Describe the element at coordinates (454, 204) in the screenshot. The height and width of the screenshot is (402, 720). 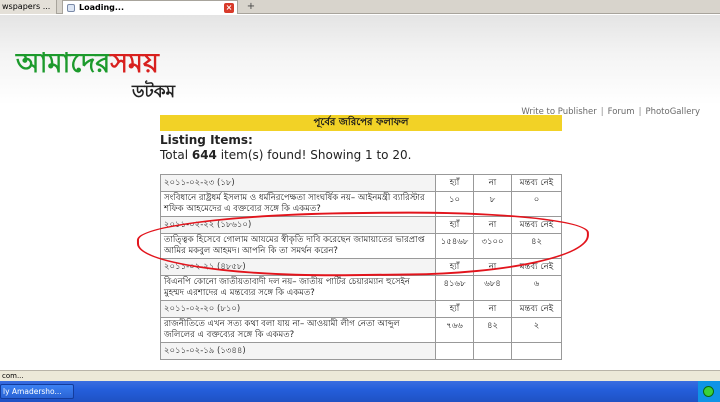
I see `yes-count: ১০` at that location.